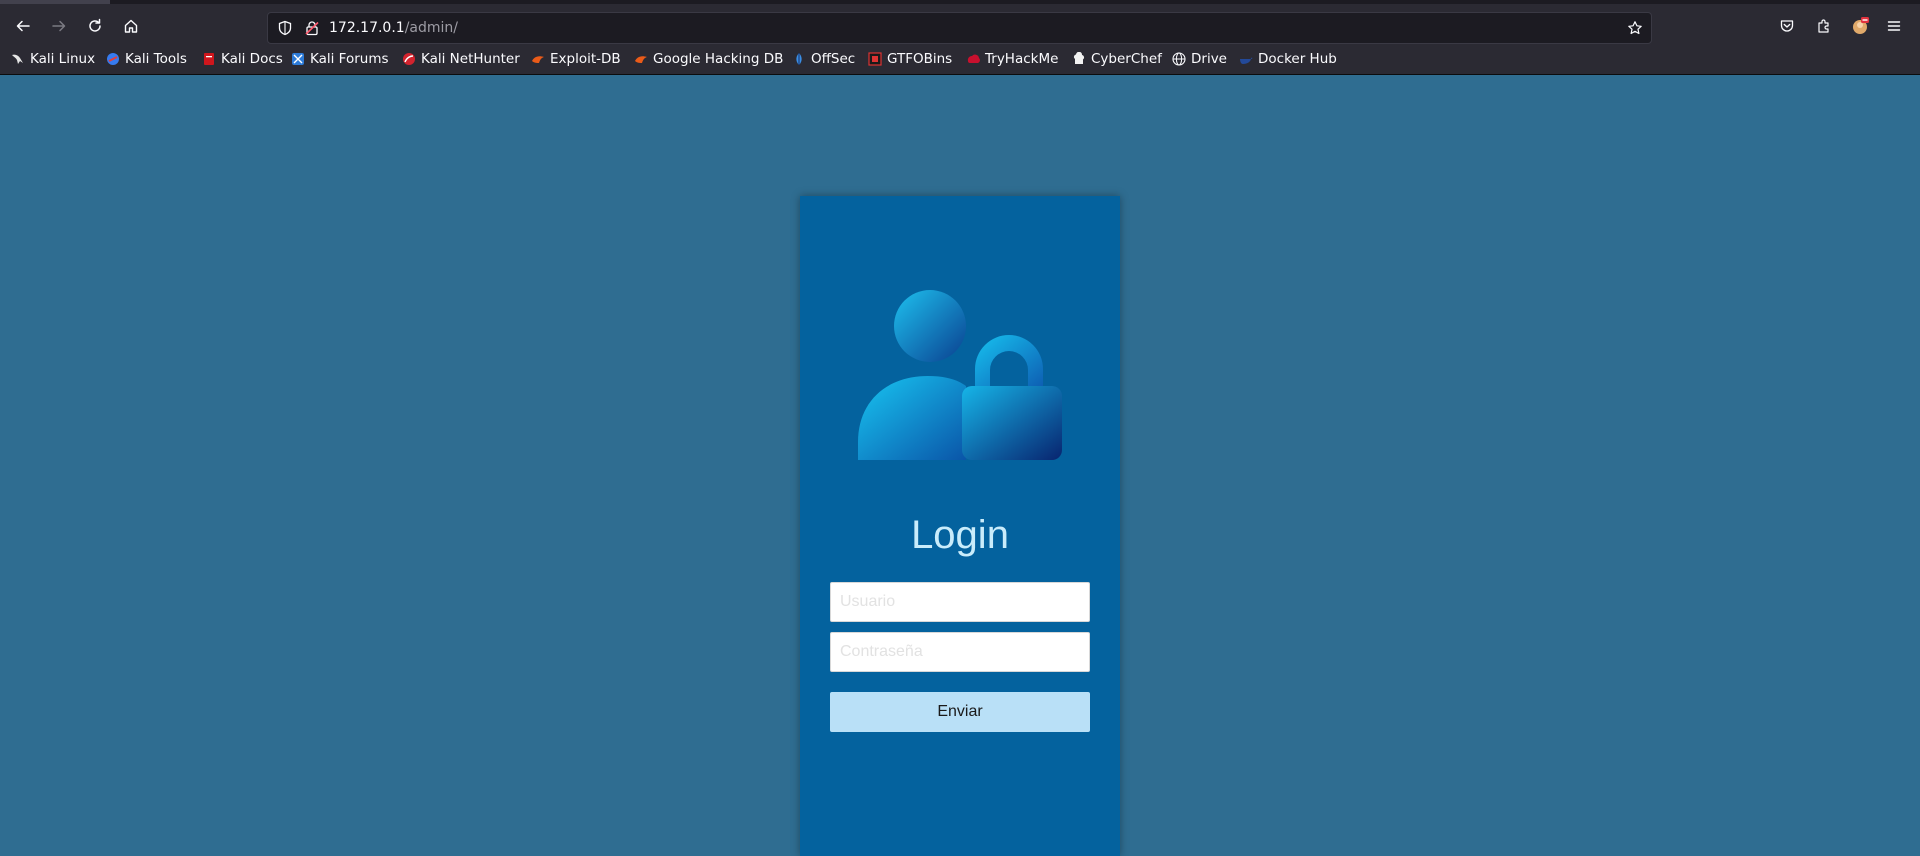  What do you see at coordinates (409, 59) in the screenshot?
I see `kali-nethunter-icon` at bounding box center [409, 59].